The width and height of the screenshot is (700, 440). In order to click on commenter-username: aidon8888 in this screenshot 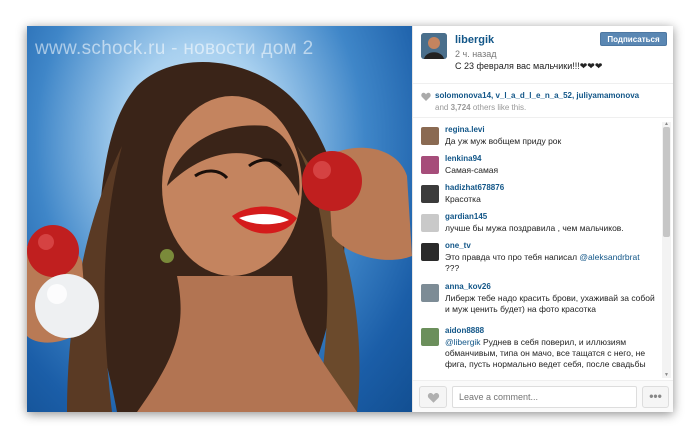, I will do `click(464, 330)`.